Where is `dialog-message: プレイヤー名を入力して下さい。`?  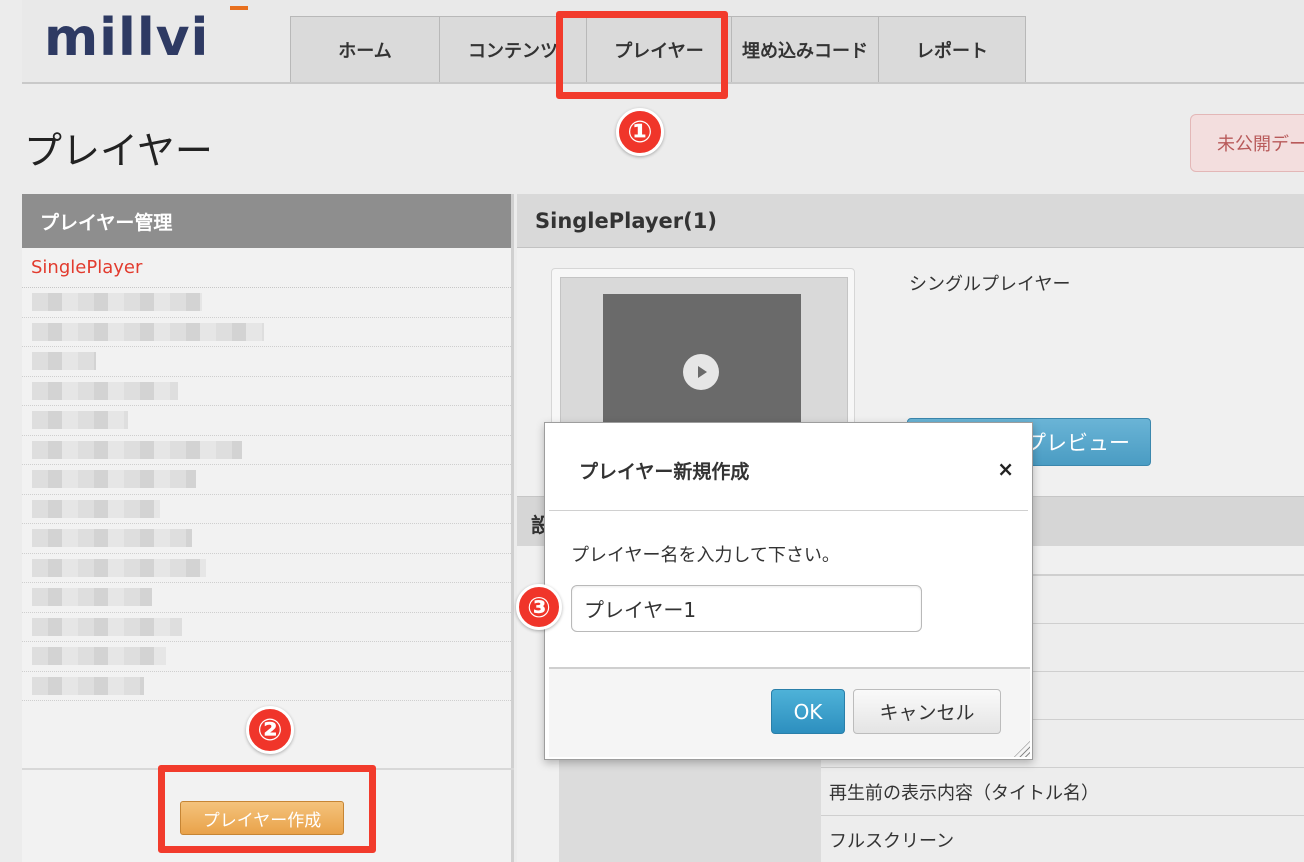 dialog-message: プレイヤー名を入力して下さい。 is located at coordinates (705, 555).